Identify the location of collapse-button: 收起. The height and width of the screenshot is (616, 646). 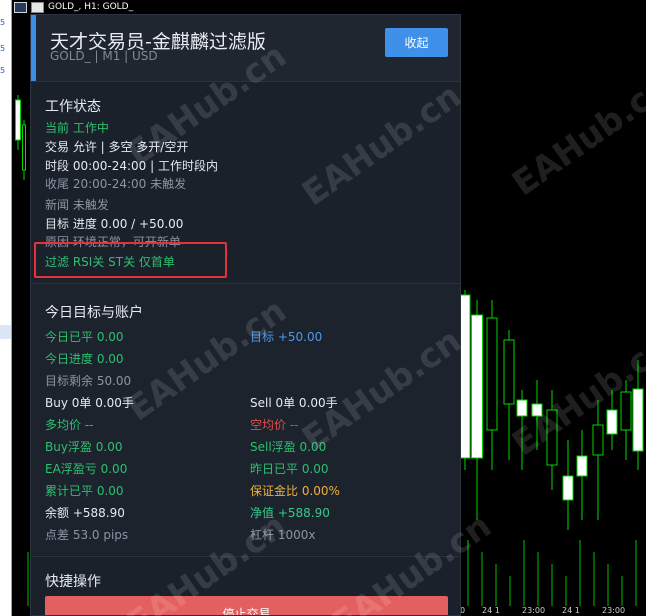
(416, 42).